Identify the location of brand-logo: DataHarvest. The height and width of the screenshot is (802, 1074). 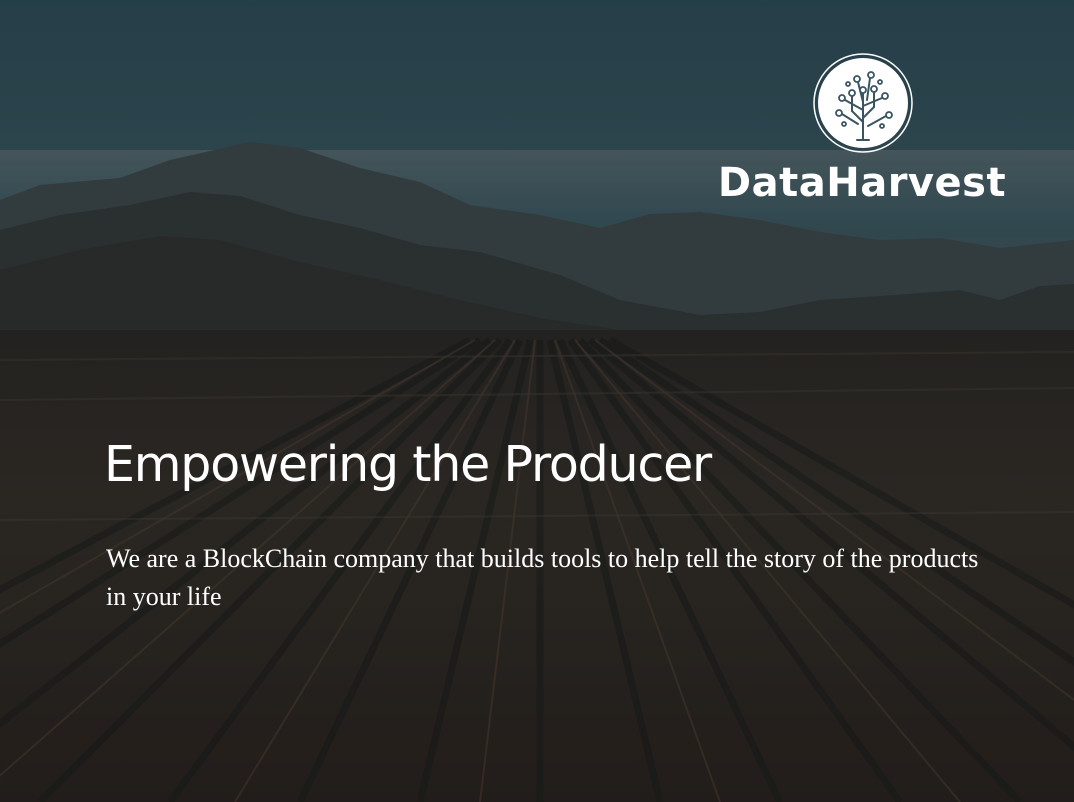
(862, 132).